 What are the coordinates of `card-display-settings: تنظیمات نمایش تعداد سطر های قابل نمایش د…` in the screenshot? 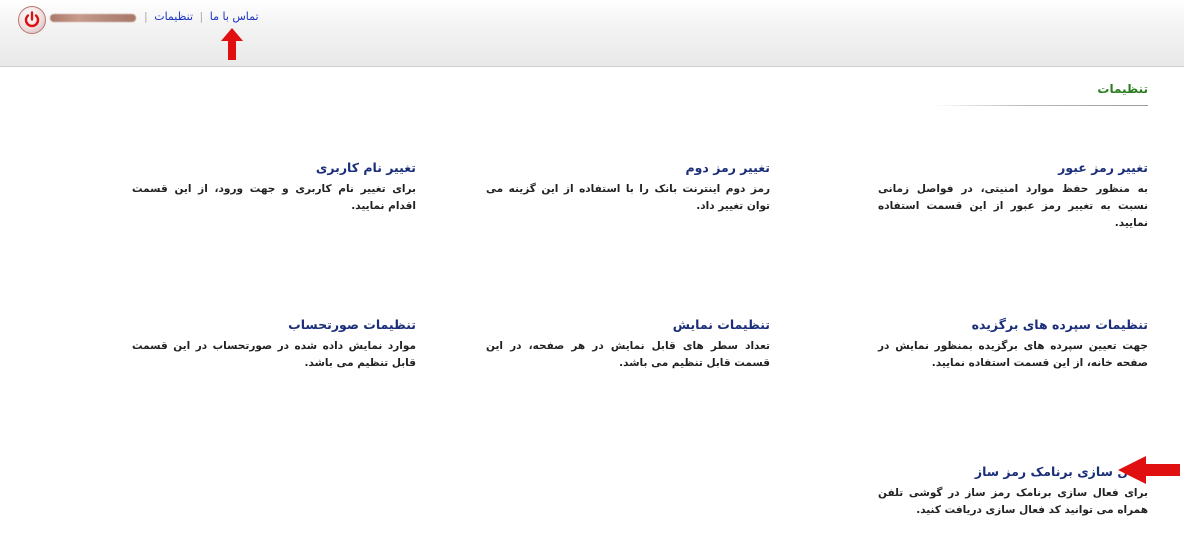 It's located at (628, 344).